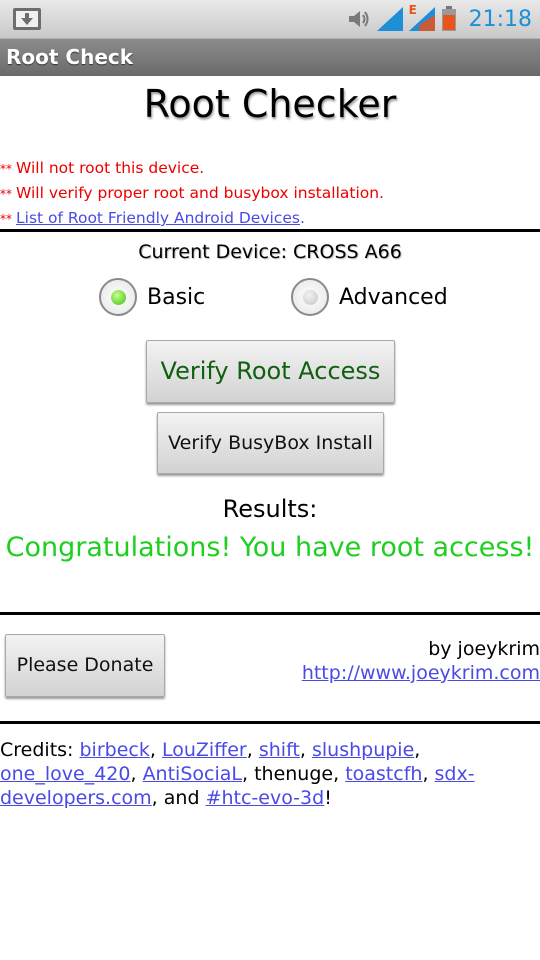 This screenshot has height=960, width=540. I want to click on results-message: Congratulations! You have root access!, so click(270, 547).